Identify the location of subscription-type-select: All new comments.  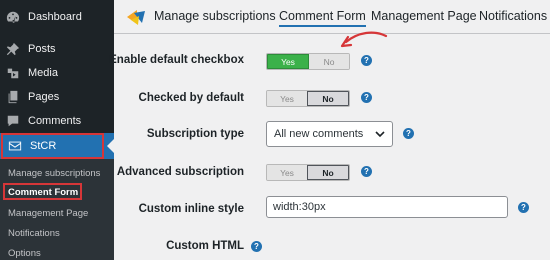
(329, 134).